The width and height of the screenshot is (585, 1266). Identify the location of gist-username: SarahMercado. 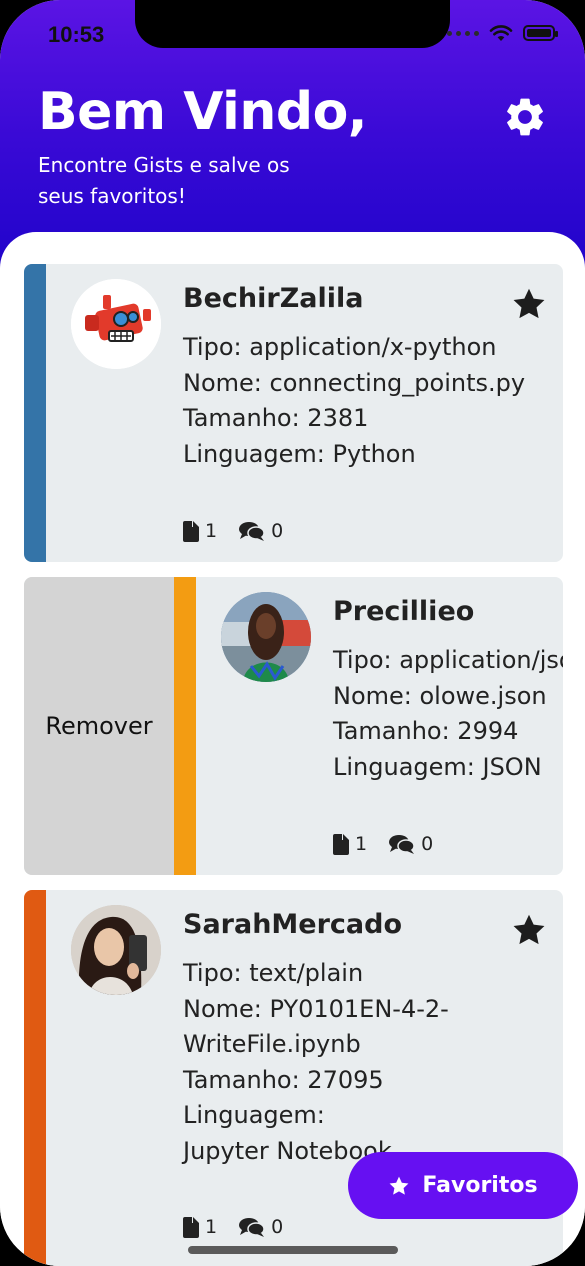
(293, 924).